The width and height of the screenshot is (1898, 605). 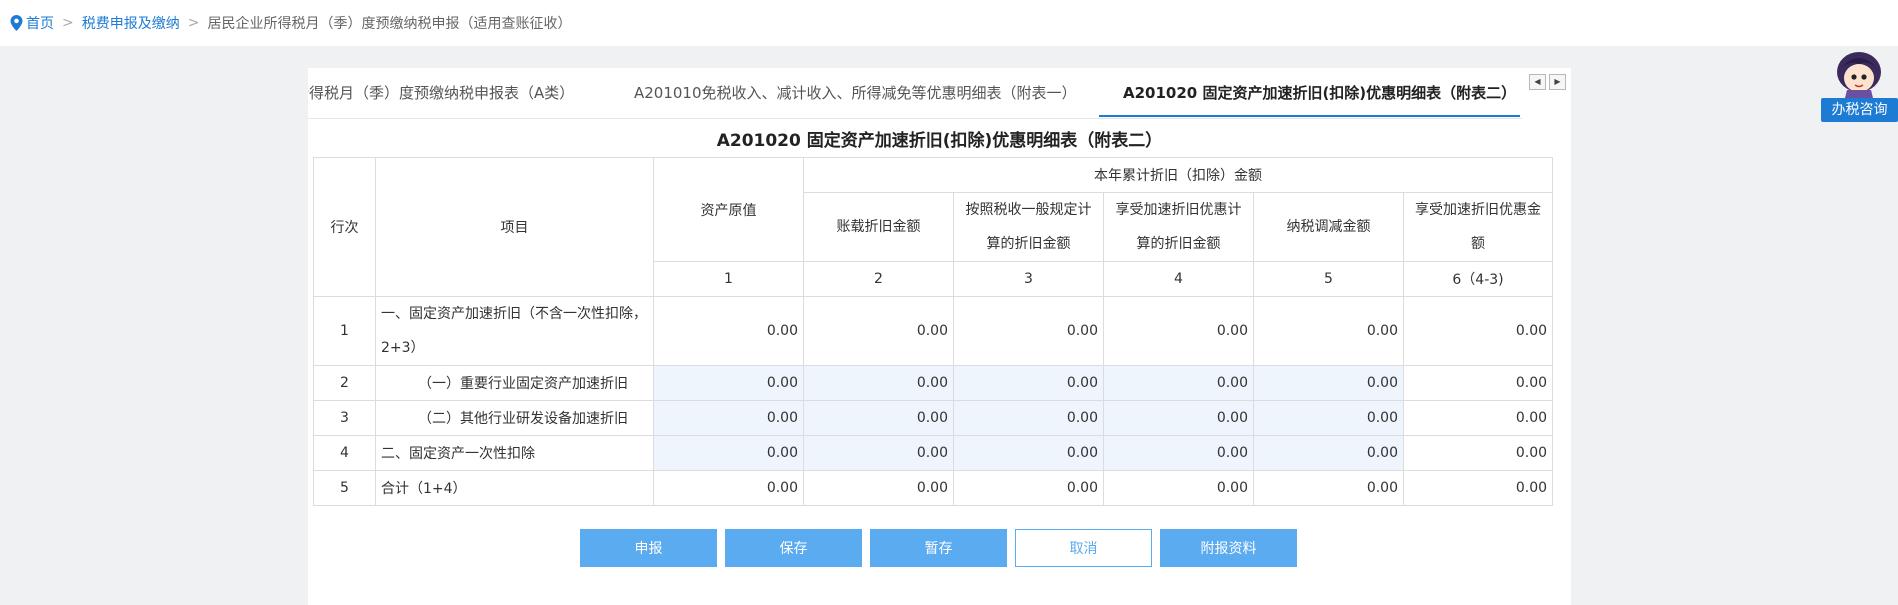 What do you see at coordinates (793, 548) in the screenshot?
I see `save-button: 保存` at bounding box center [793, 548].